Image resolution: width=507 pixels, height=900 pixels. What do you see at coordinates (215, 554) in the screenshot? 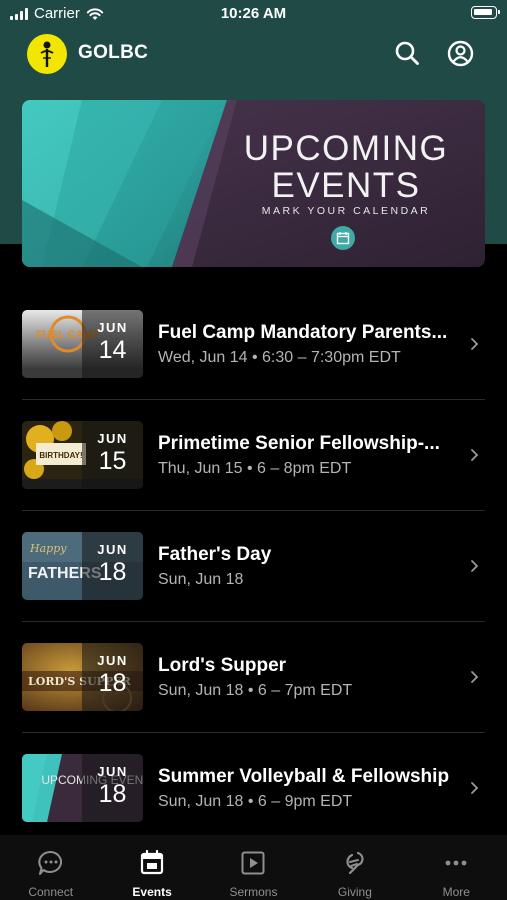
I see `event-title: Father's Day` at bounding box center [215, 554].